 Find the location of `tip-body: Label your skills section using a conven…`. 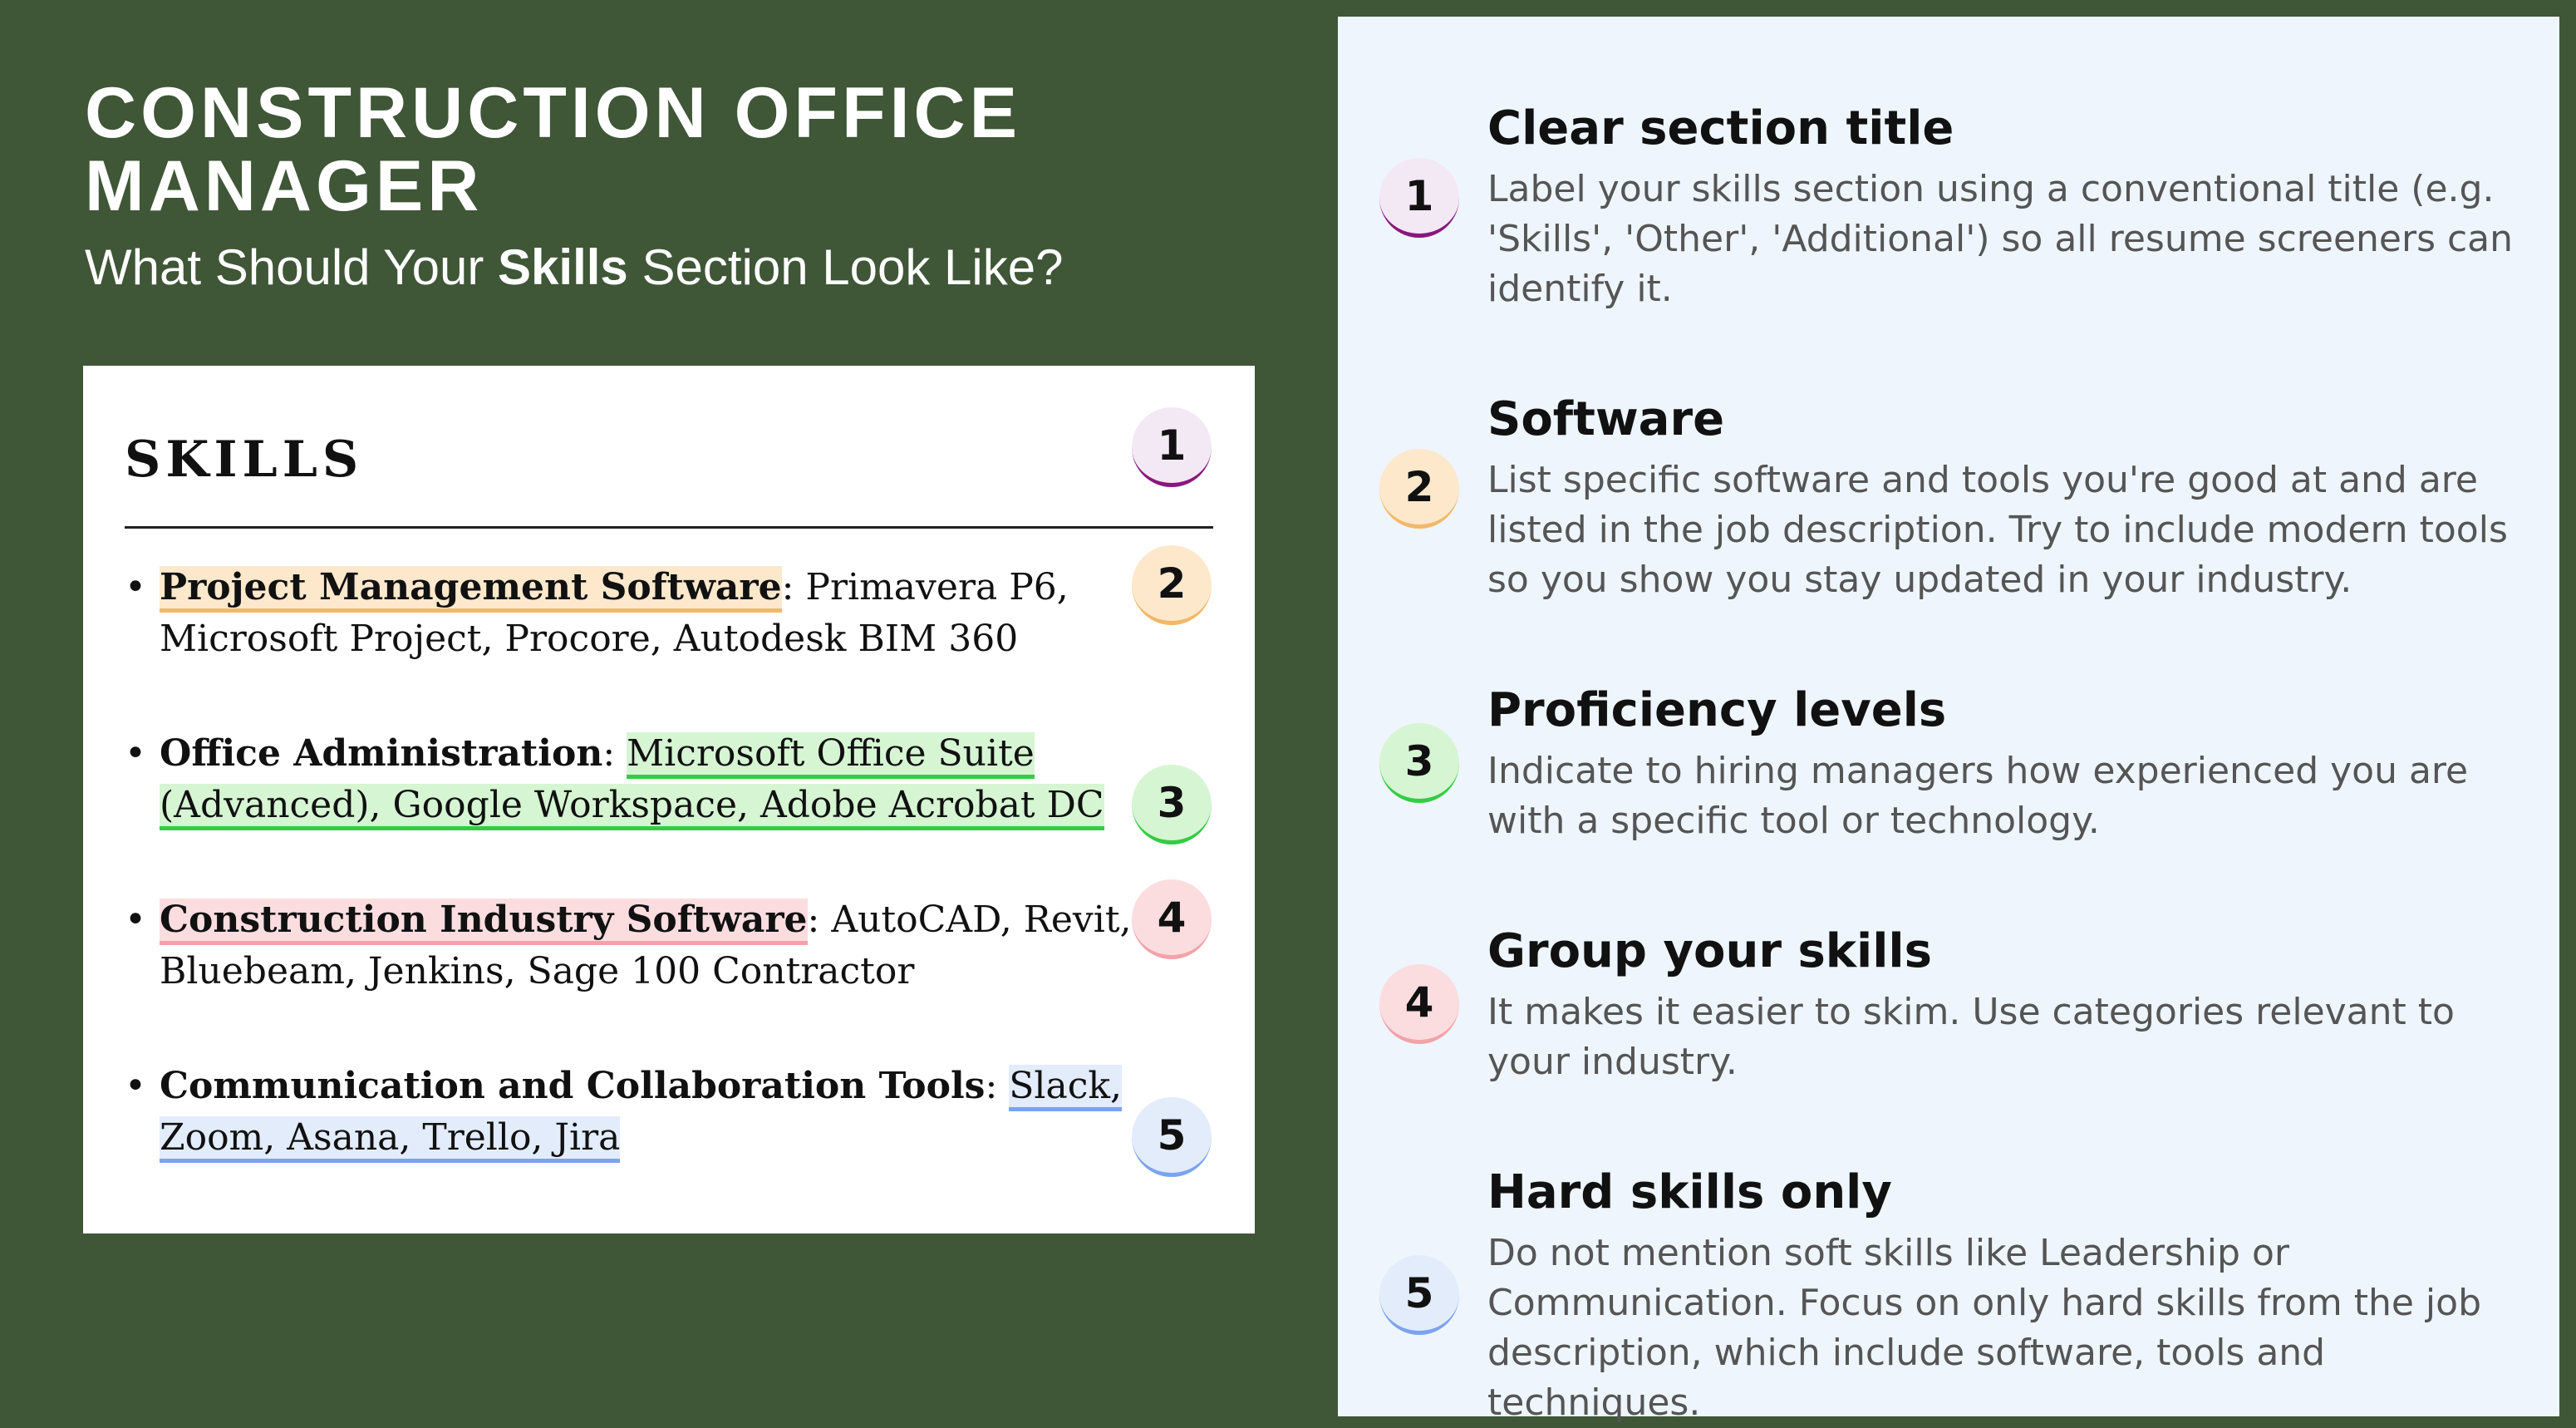

tip-body: Label your skills section using a conven… is located at coordinates (2000, 239).